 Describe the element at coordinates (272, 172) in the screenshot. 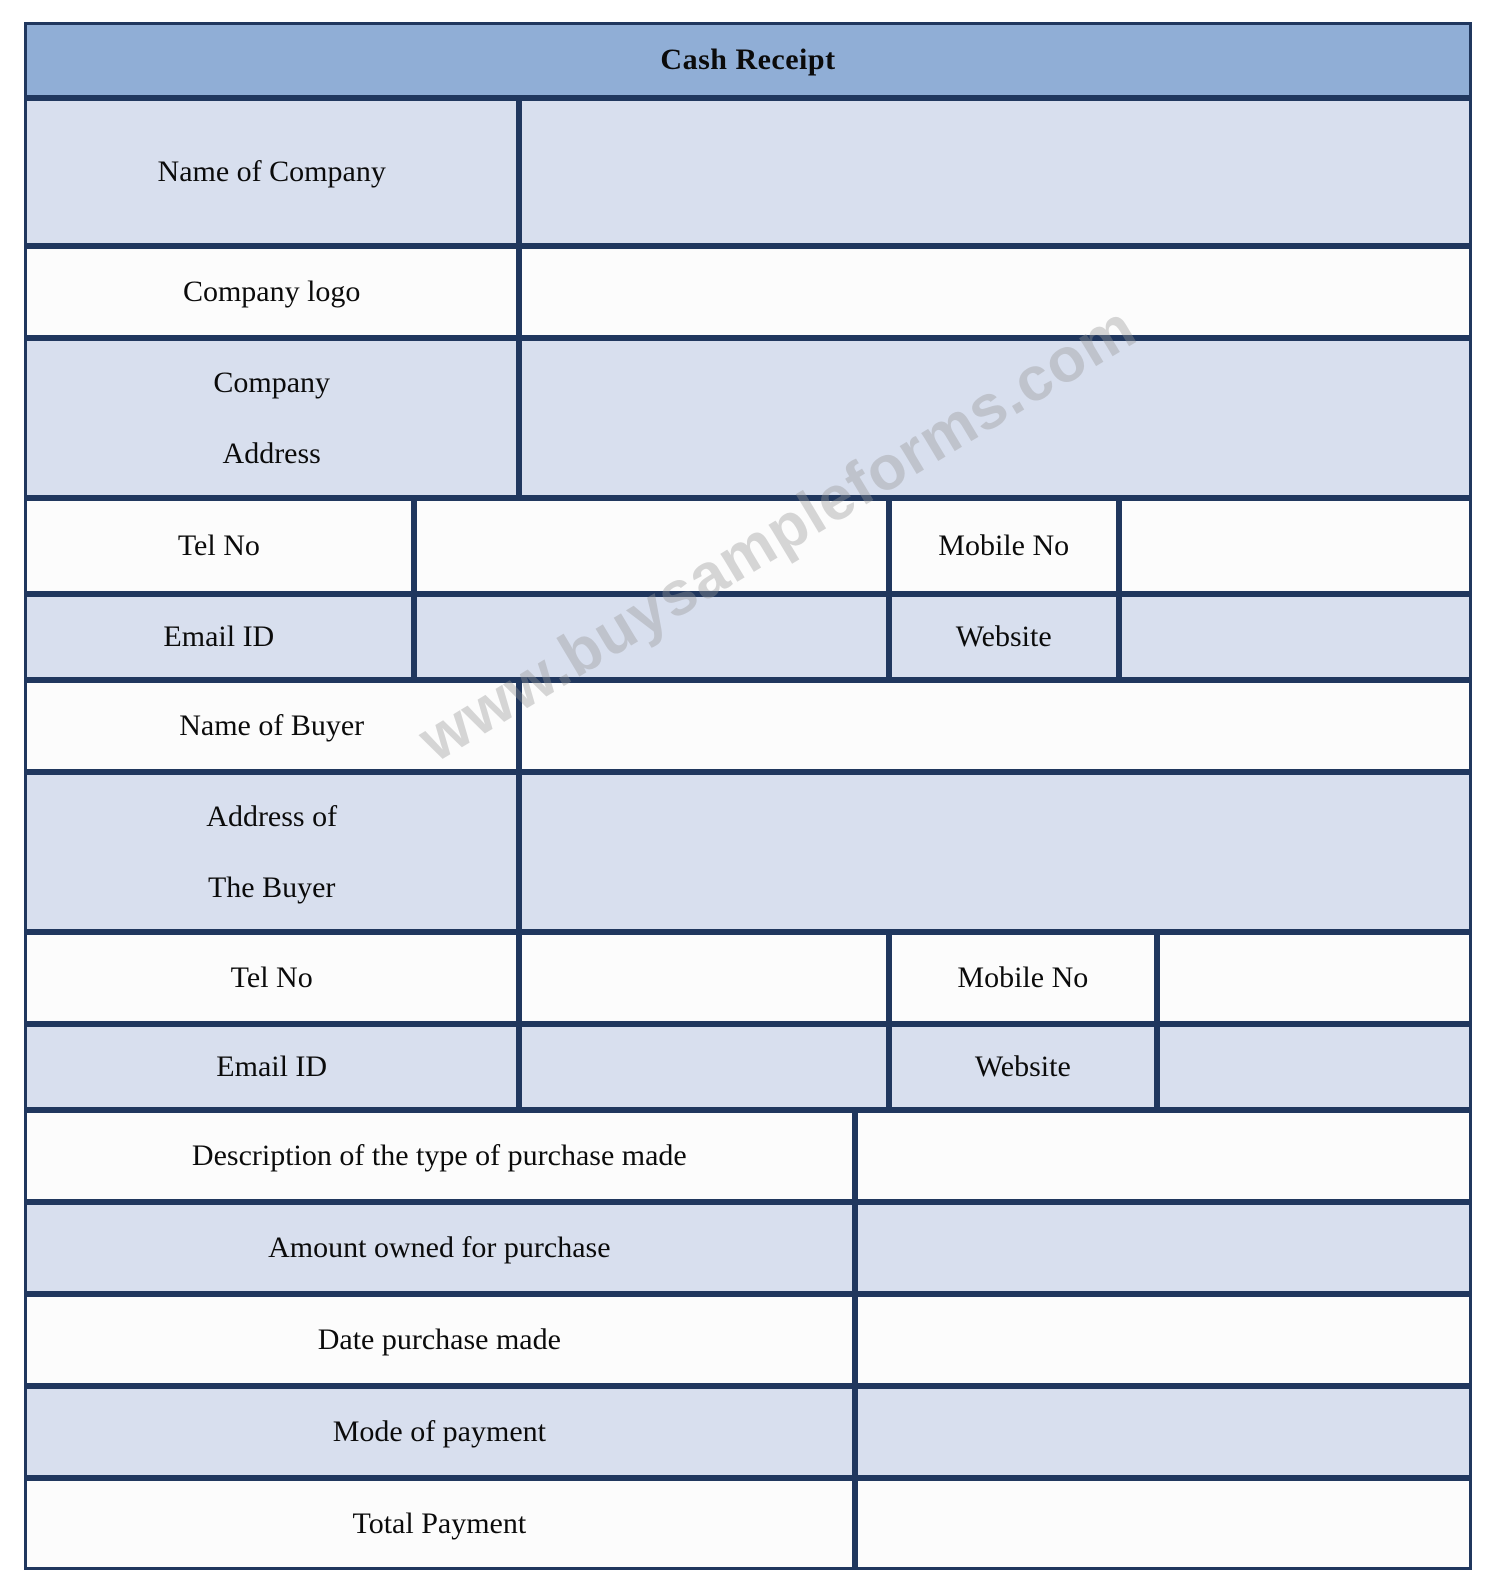

I see `label-name-of-company: Name of Company` at that location.